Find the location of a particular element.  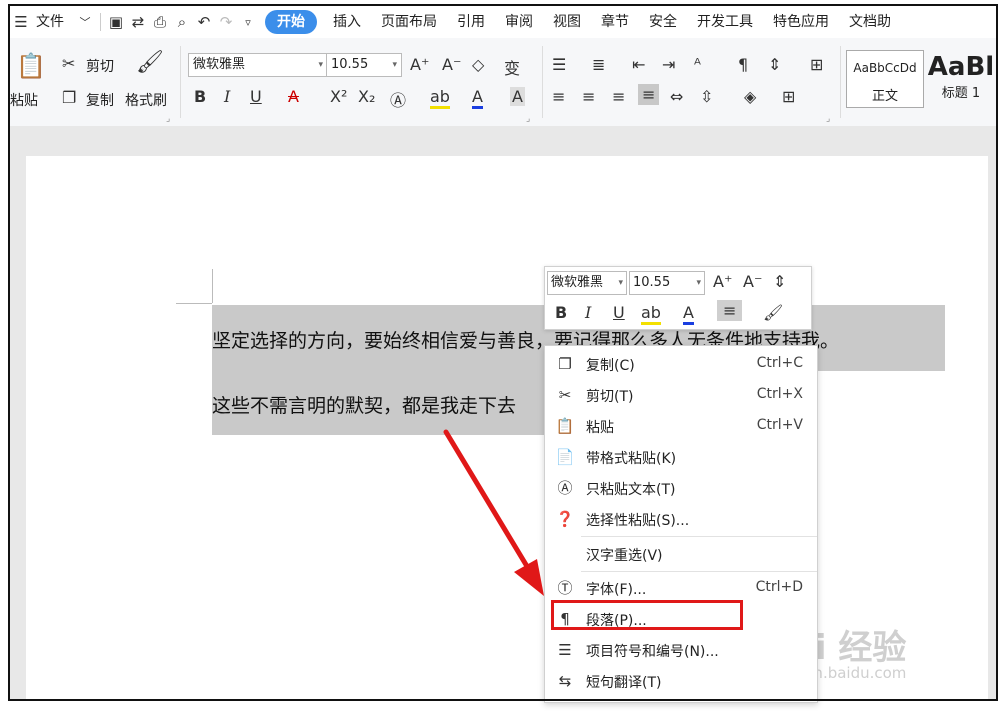

font-name-select: 微软雅黑 ▾ is located at coordinates (258, 65).